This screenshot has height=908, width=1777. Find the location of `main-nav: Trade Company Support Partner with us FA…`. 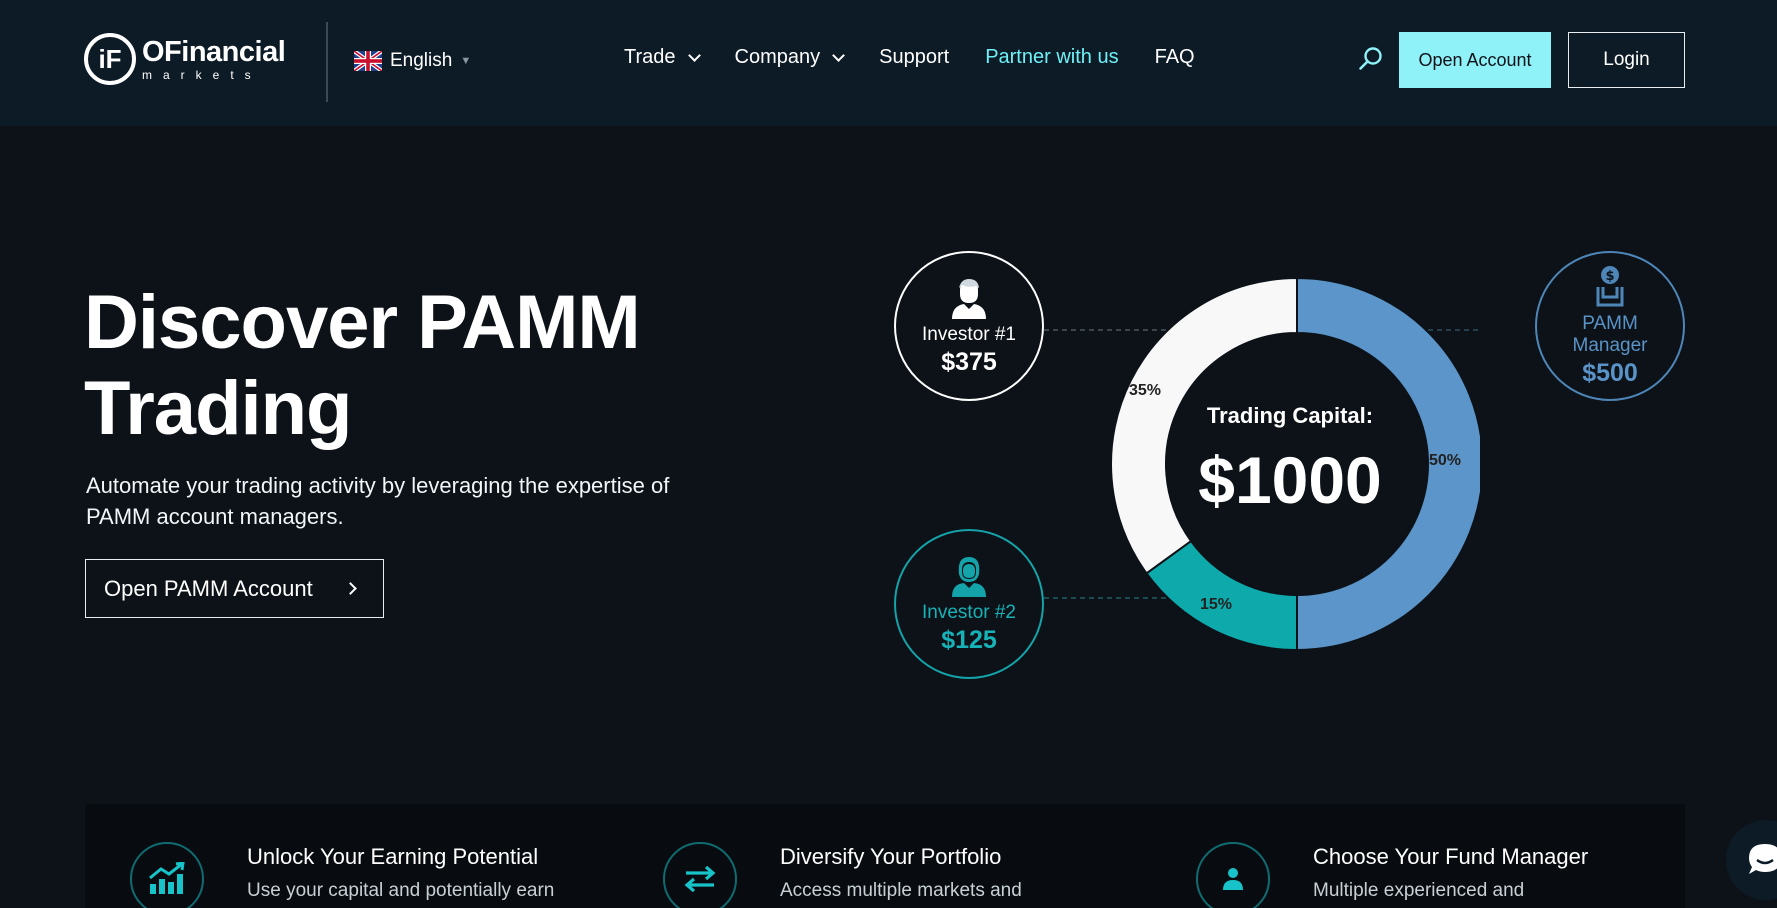

main-nav: Trade Company Support Partner with us FA… is located at coordinates (927, 57).